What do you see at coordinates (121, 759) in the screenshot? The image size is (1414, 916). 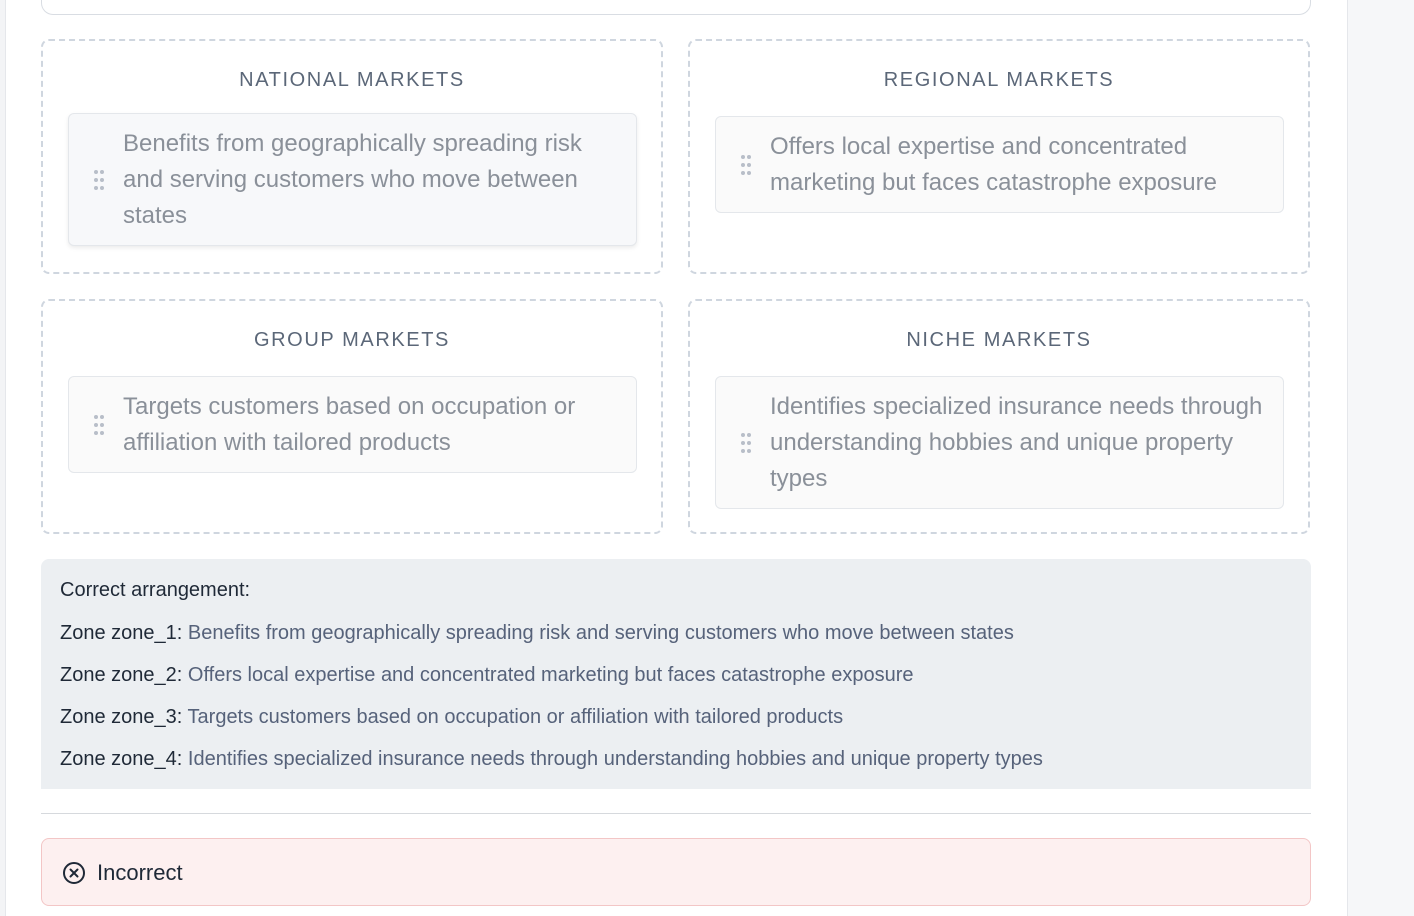 I see `answer-zone-label: Zone zone_4:` at bounding box center [121, 759].